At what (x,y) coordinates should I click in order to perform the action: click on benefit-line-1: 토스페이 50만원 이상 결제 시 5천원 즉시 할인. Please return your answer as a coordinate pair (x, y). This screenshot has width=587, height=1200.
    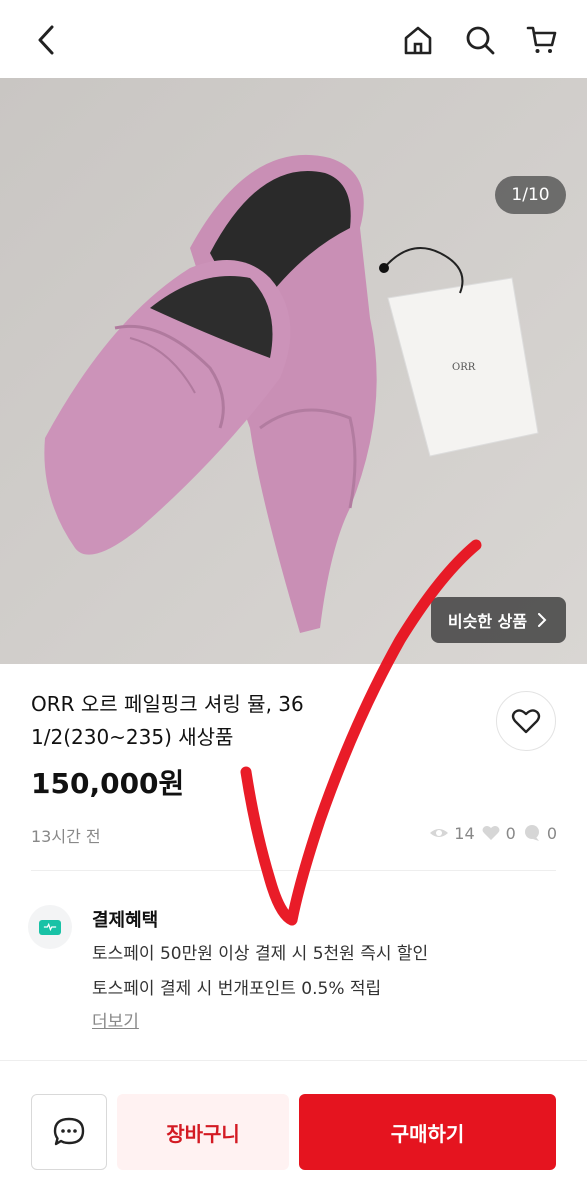
    Looking at the image, I should click on (260, 954).